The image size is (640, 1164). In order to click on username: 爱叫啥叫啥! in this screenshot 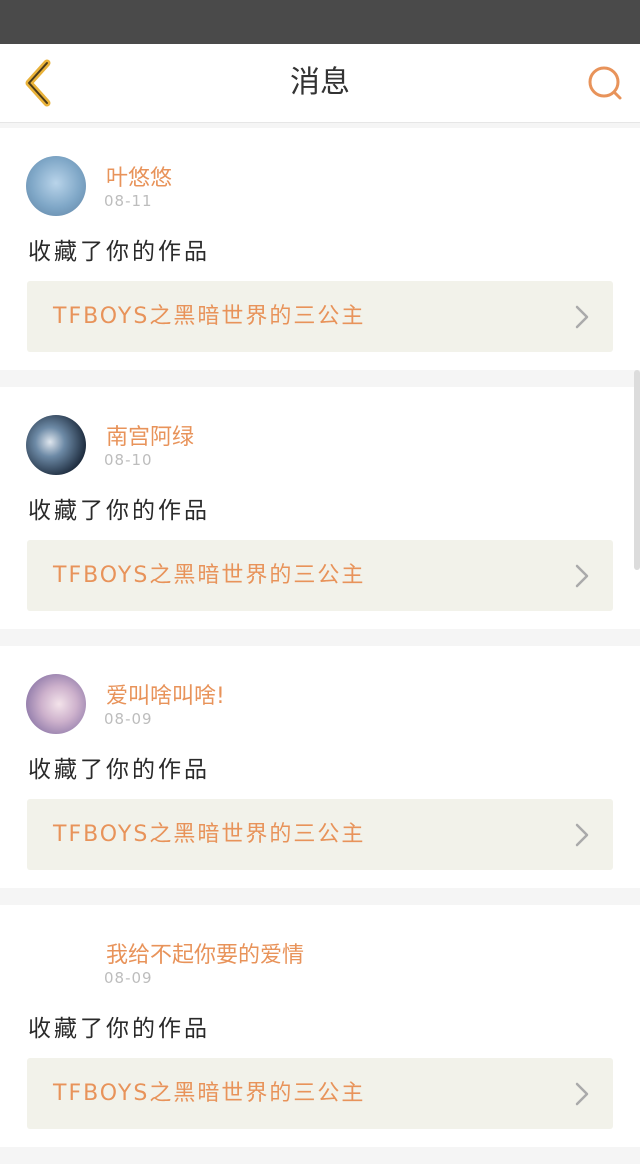, I will do `click(165, 694)`.